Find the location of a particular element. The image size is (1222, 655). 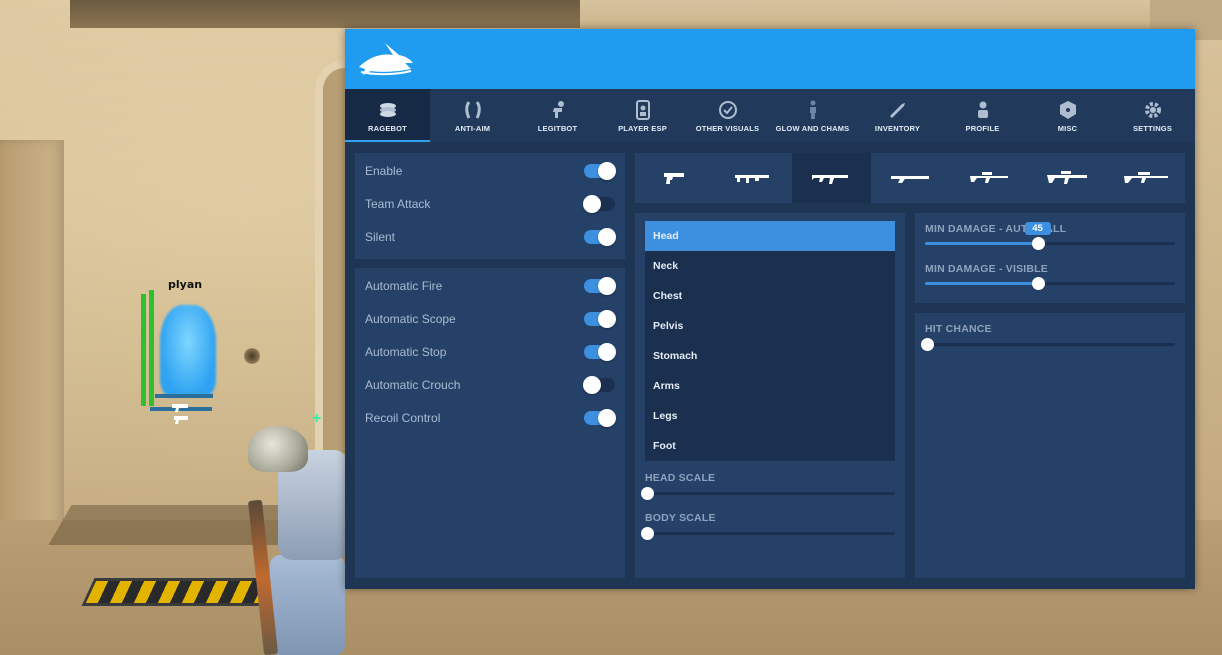

awp-icon is located at coordinates (1145, 177).